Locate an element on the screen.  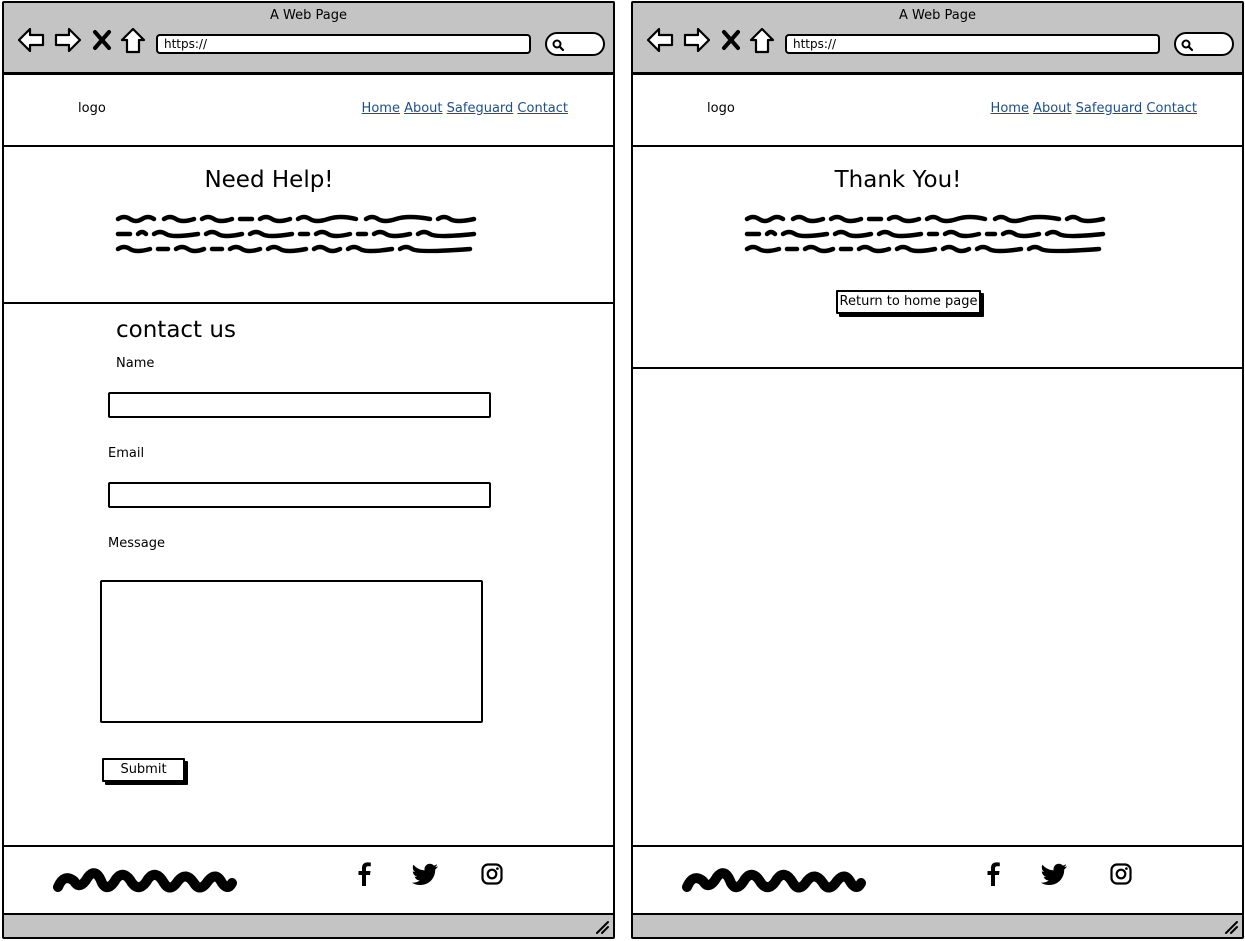
hero-section: Thank You! Return to home page is located at coordinates (937, 259).